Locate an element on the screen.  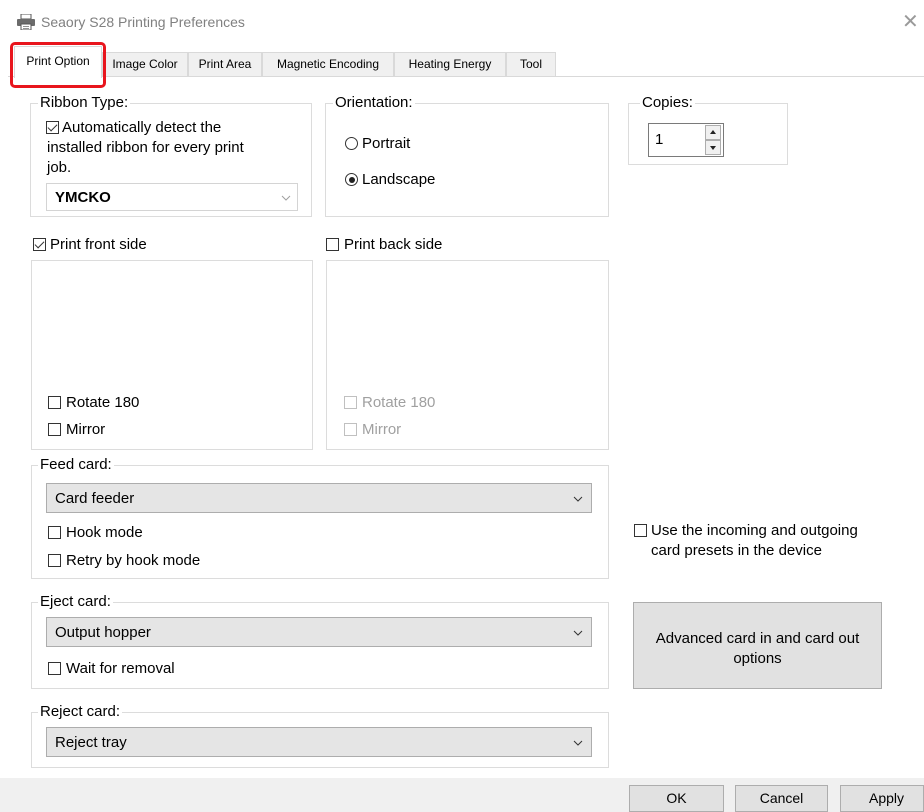
tab-label: Image Color is located at coordinates (145, 64).